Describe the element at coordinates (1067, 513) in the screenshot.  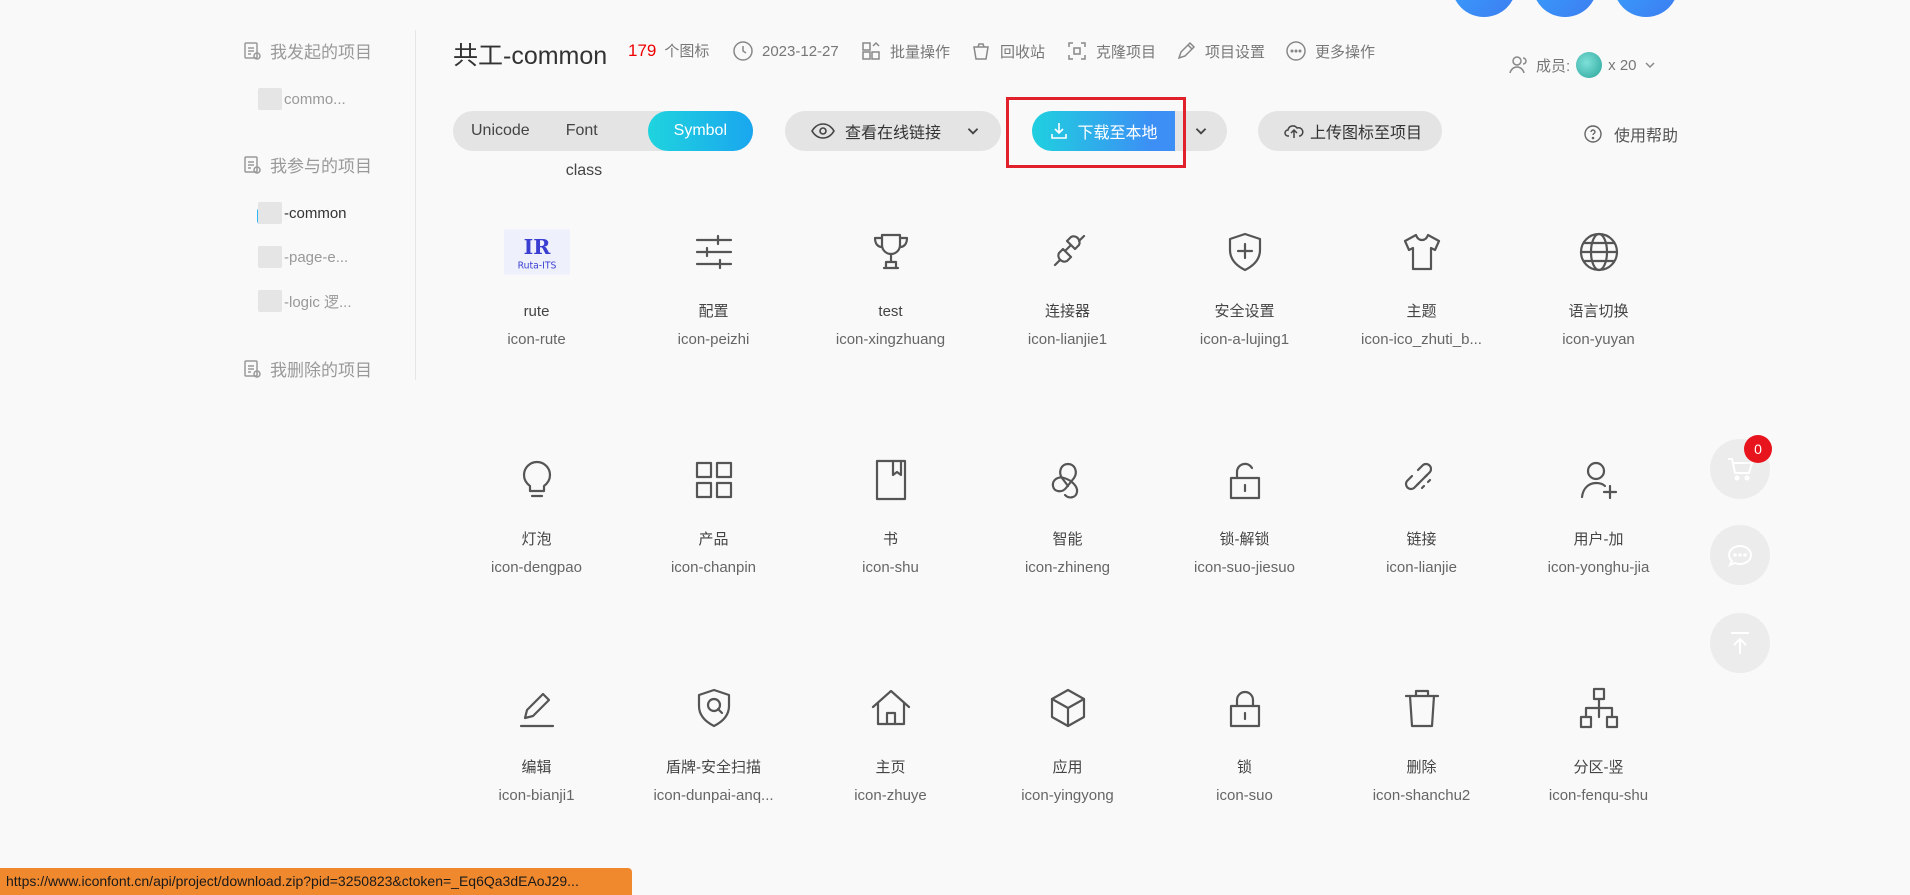
I see `icon-card: 智能 icon-zhineng` at that location.